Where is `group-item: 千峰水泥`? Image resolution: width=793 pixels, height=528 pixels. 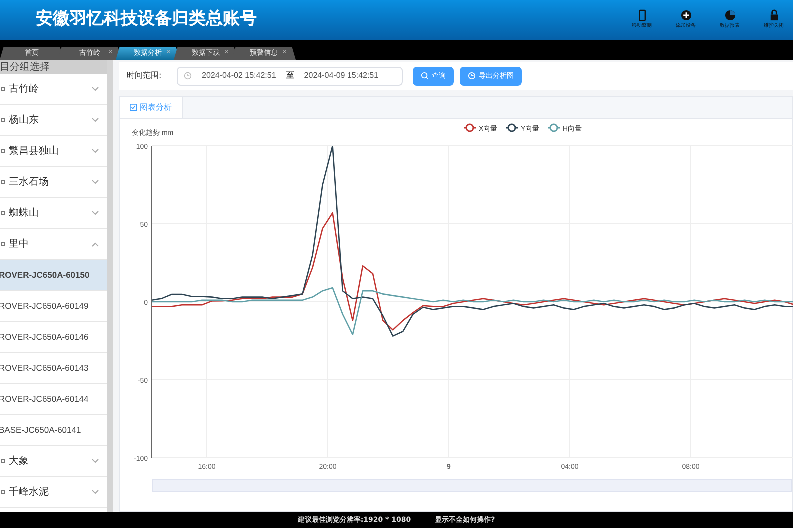
group-item: 千峰水泥 is located at coordinates (53, 492).